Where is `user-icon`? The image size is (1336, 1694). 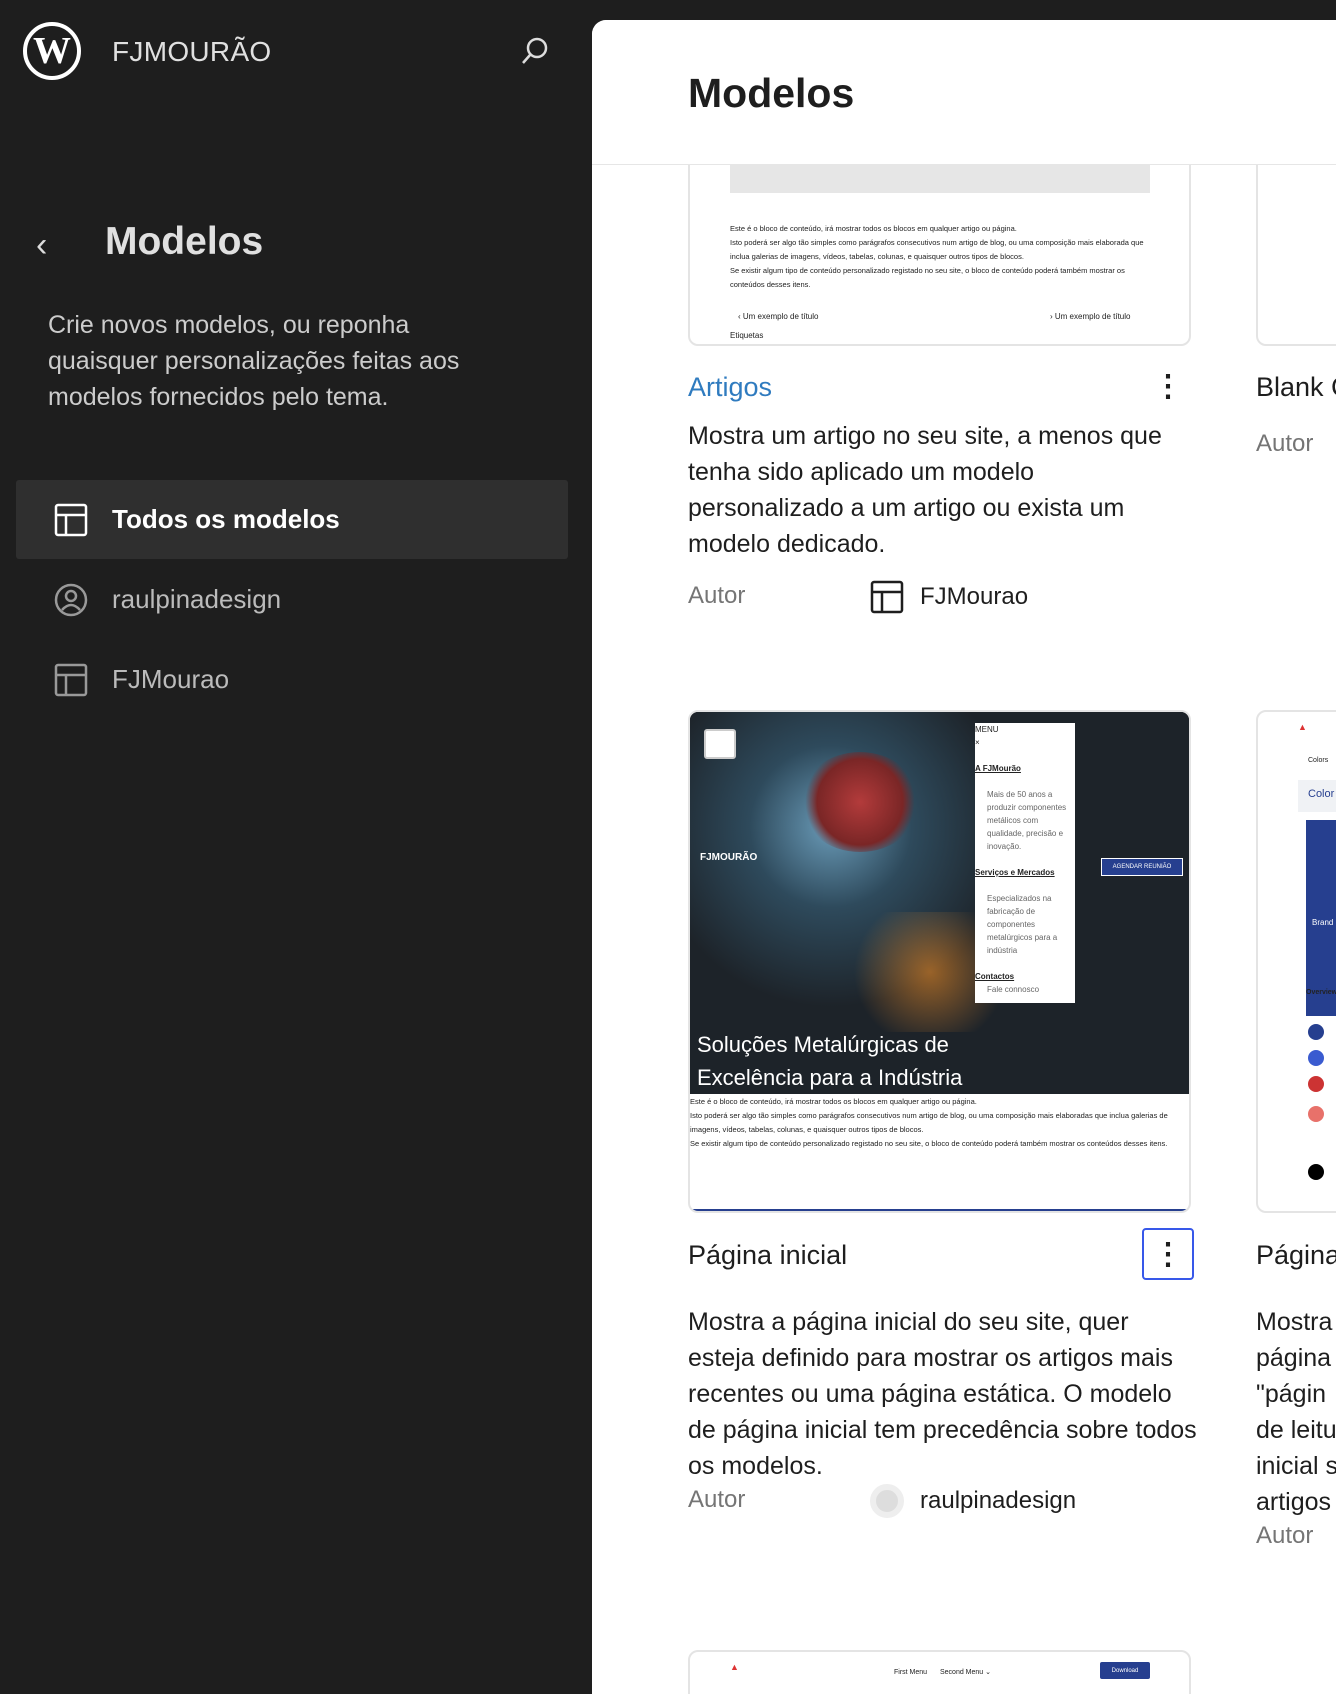 user-icon is located at coordinates (71, 599).